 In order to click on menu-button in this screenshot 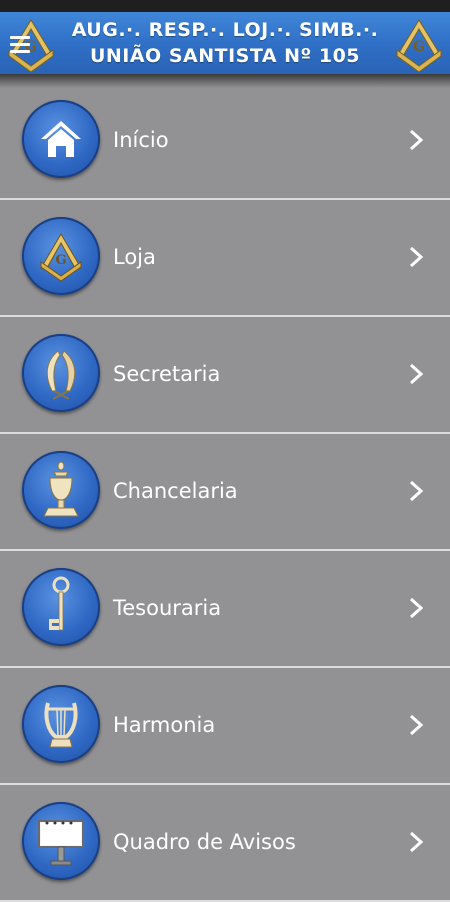, I will do `click(28, 44)`.